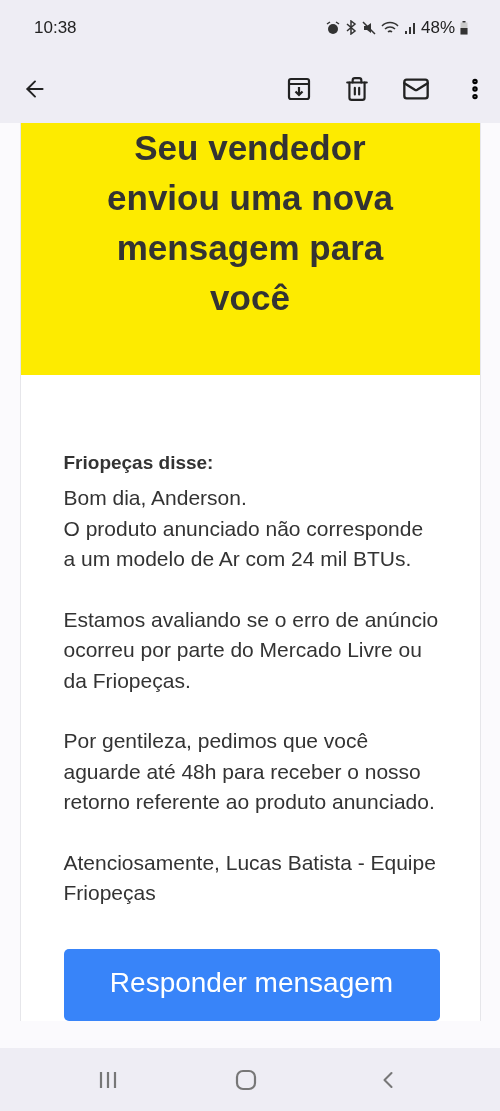 The image size is (500, 1111). Describe the element at coordinates (437, 27) in the screenshot. I see `battery-percent: 48%` at that location.